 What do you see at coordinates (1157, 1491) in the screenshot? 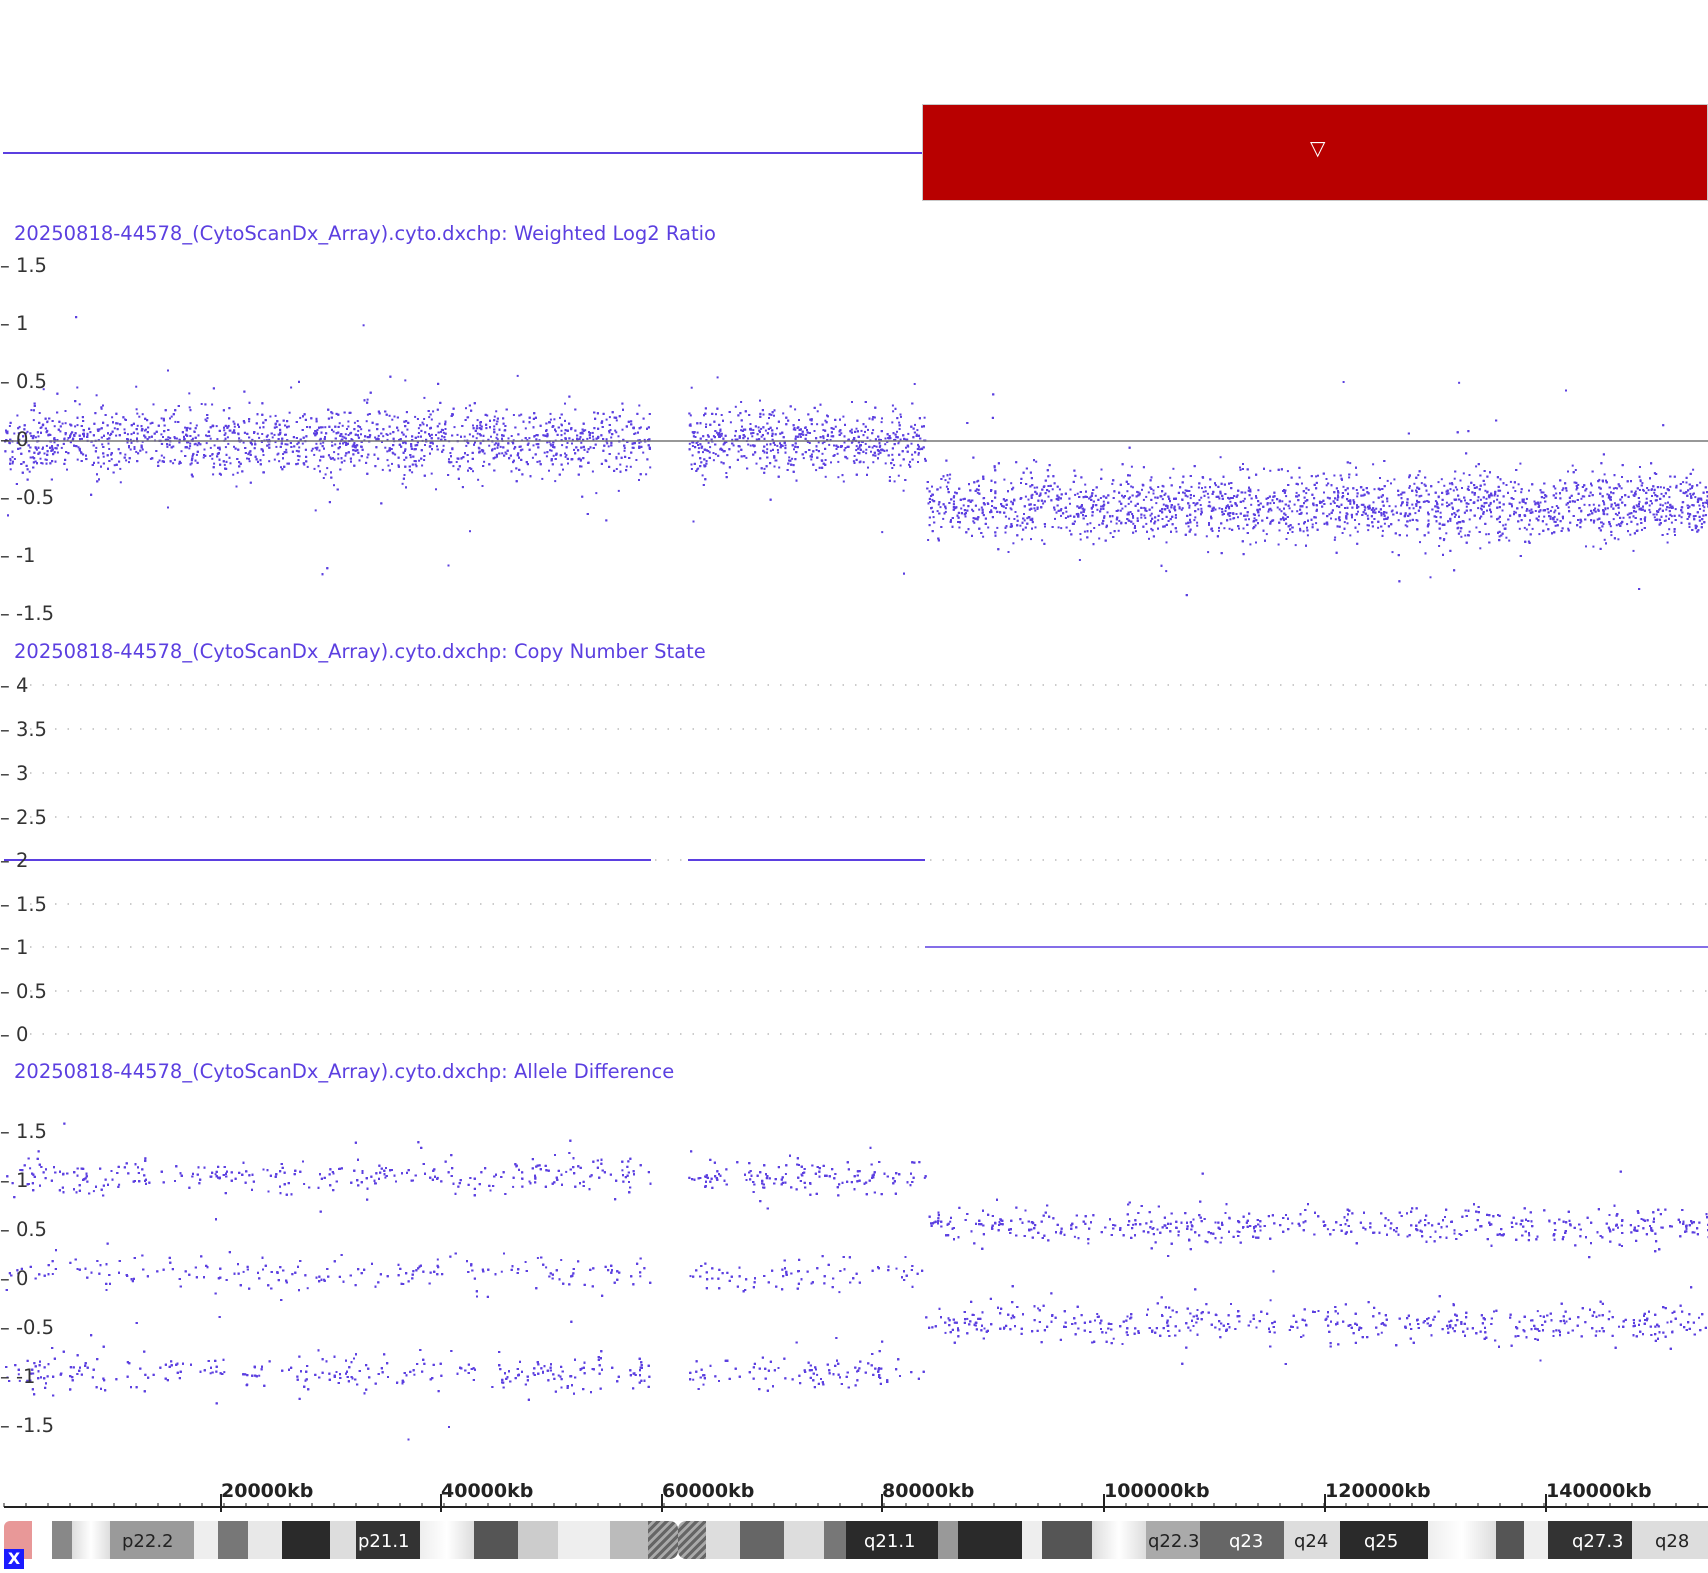
I see `ruler-label: 100000kb` at bounding box center [1157, 1491].